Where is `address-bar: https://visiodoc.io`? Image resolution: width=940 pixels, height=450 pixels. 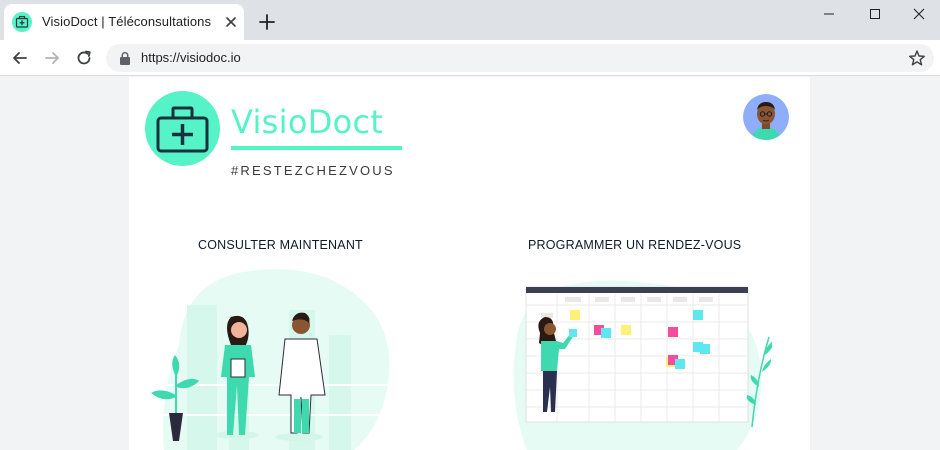
address-bar: https://visiodoc.io is located at coordinates (520, 58).